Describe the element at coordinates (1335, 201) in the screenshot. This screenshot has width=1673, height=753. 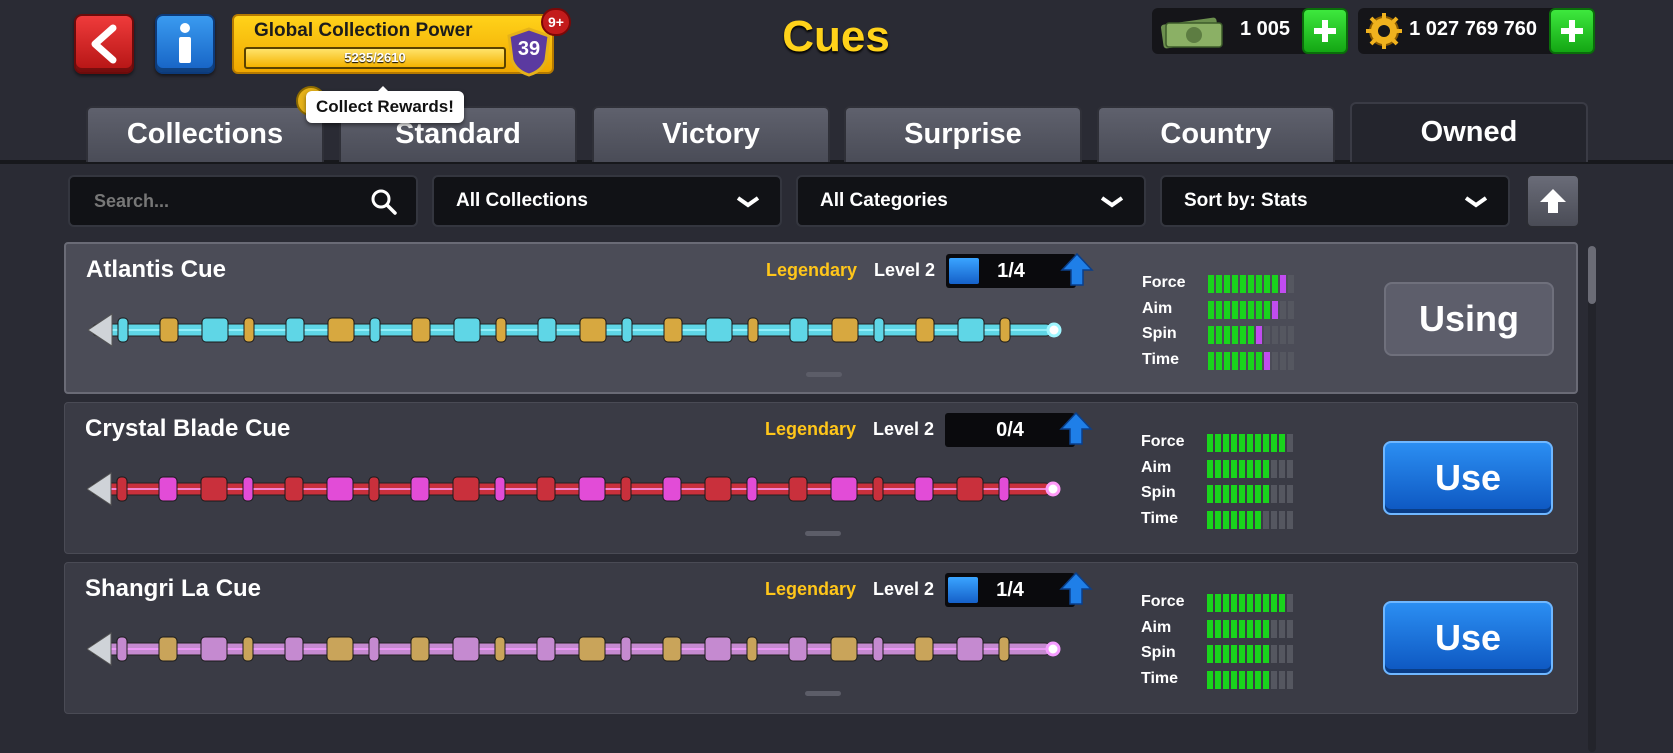
I see `sort-dropdown: Sort by: Stats` at that location.